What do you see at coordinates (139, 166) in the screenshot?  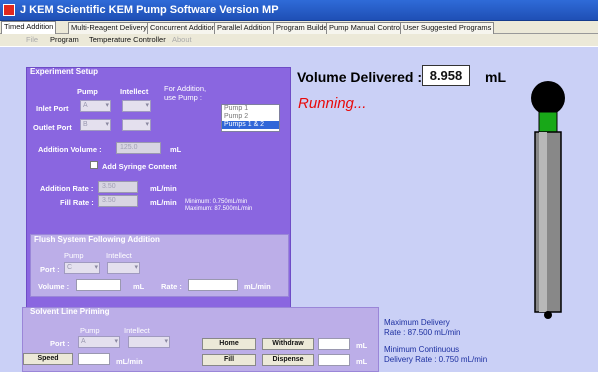 I see `add-syringe-content-label: Add Syringe Content` at bounding box center [139, 166].